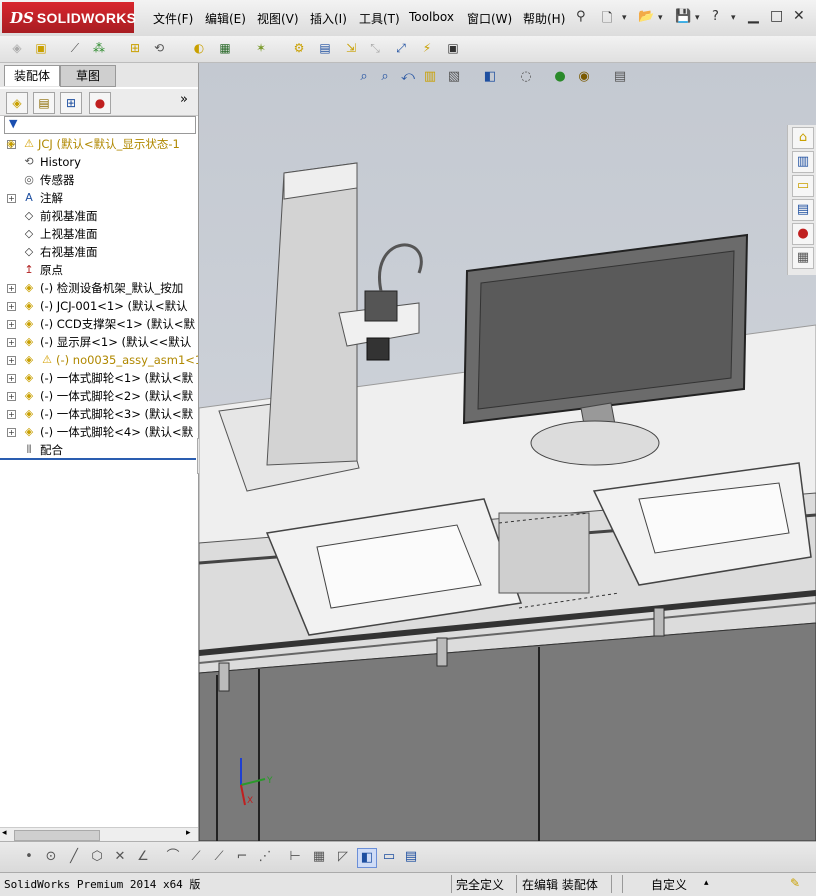 The width and height of the screenshot is (816, 896). I want to click on tree-item: + ◈ (-) 一体式脚轮<4> (默认<默, so click(99, 432).